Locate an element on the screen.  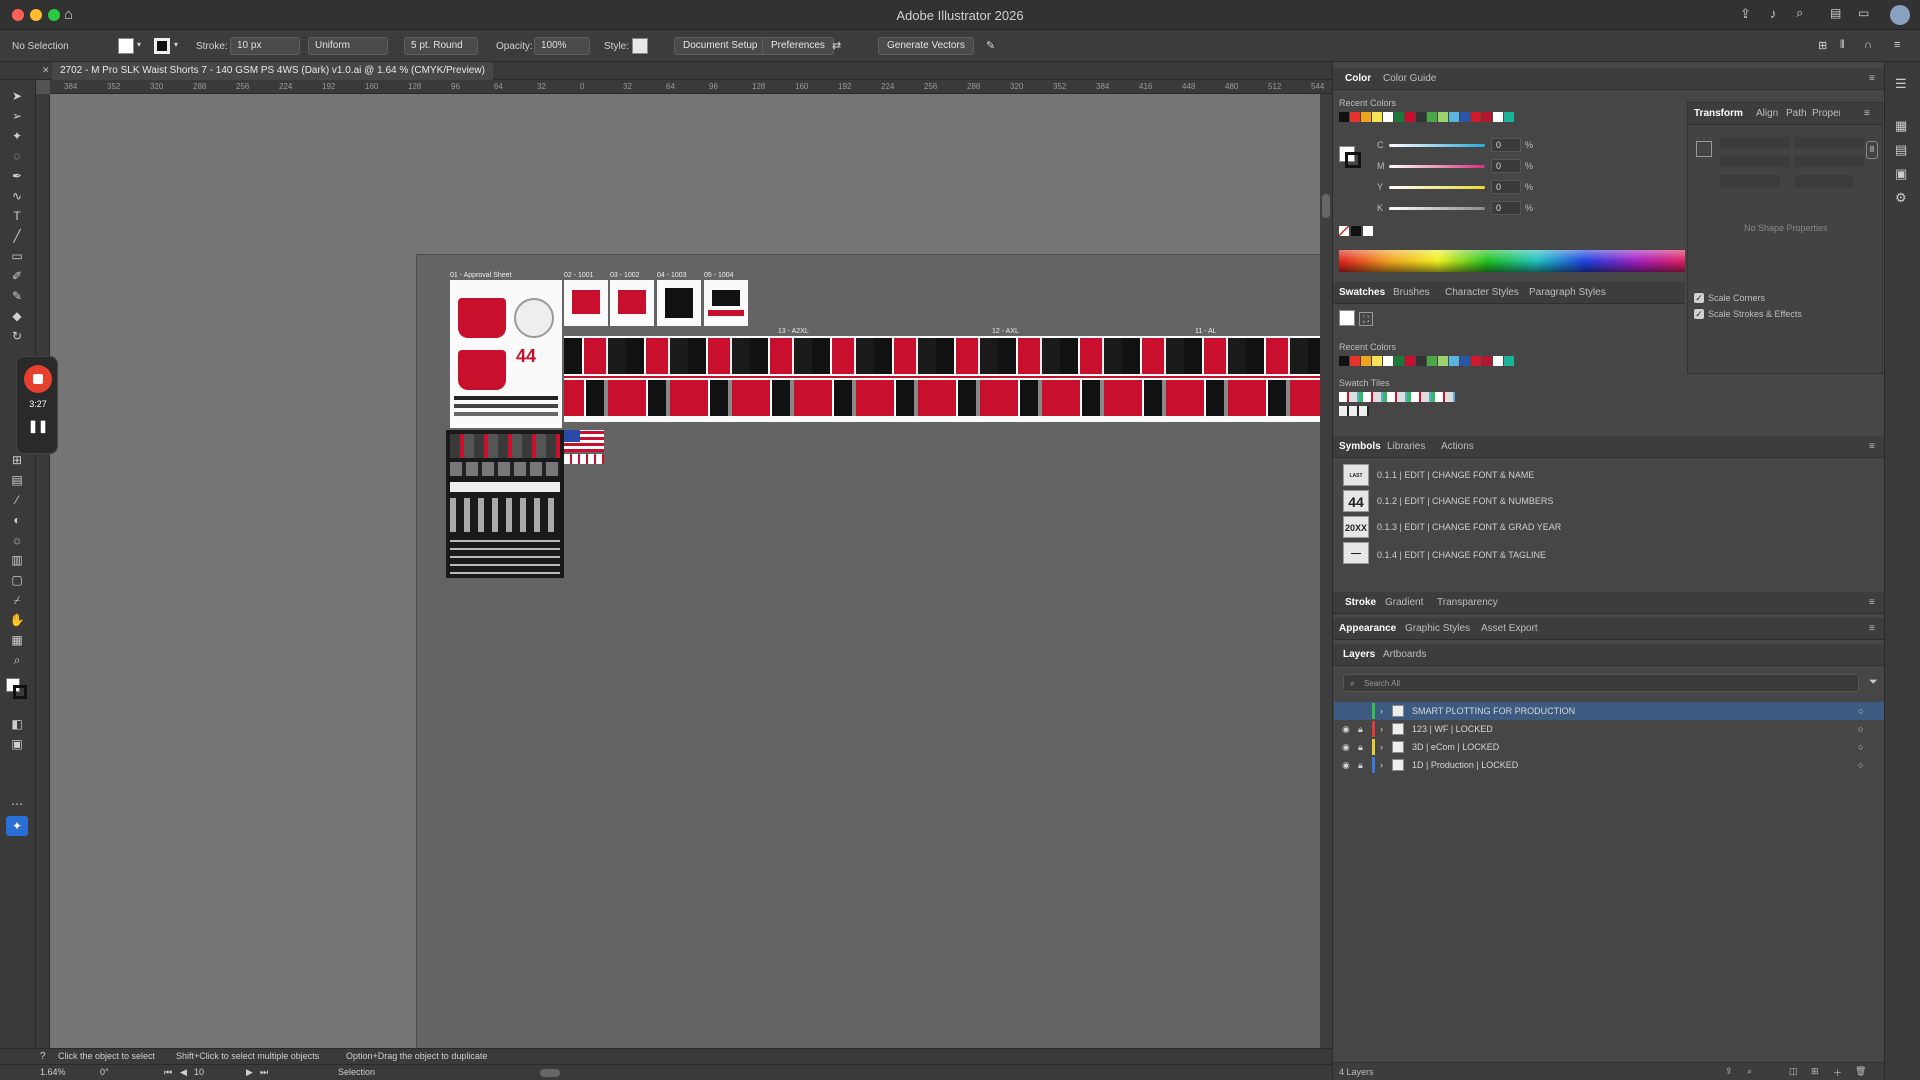
symbol-thumb: — is located at coordinates (1356, 553).